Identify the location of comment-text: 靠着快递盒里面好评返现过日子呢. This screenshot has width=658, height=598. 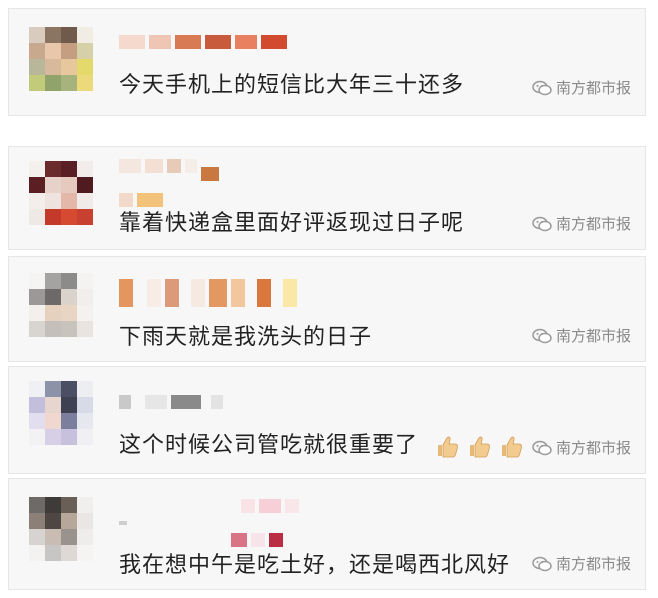
(292, 223).